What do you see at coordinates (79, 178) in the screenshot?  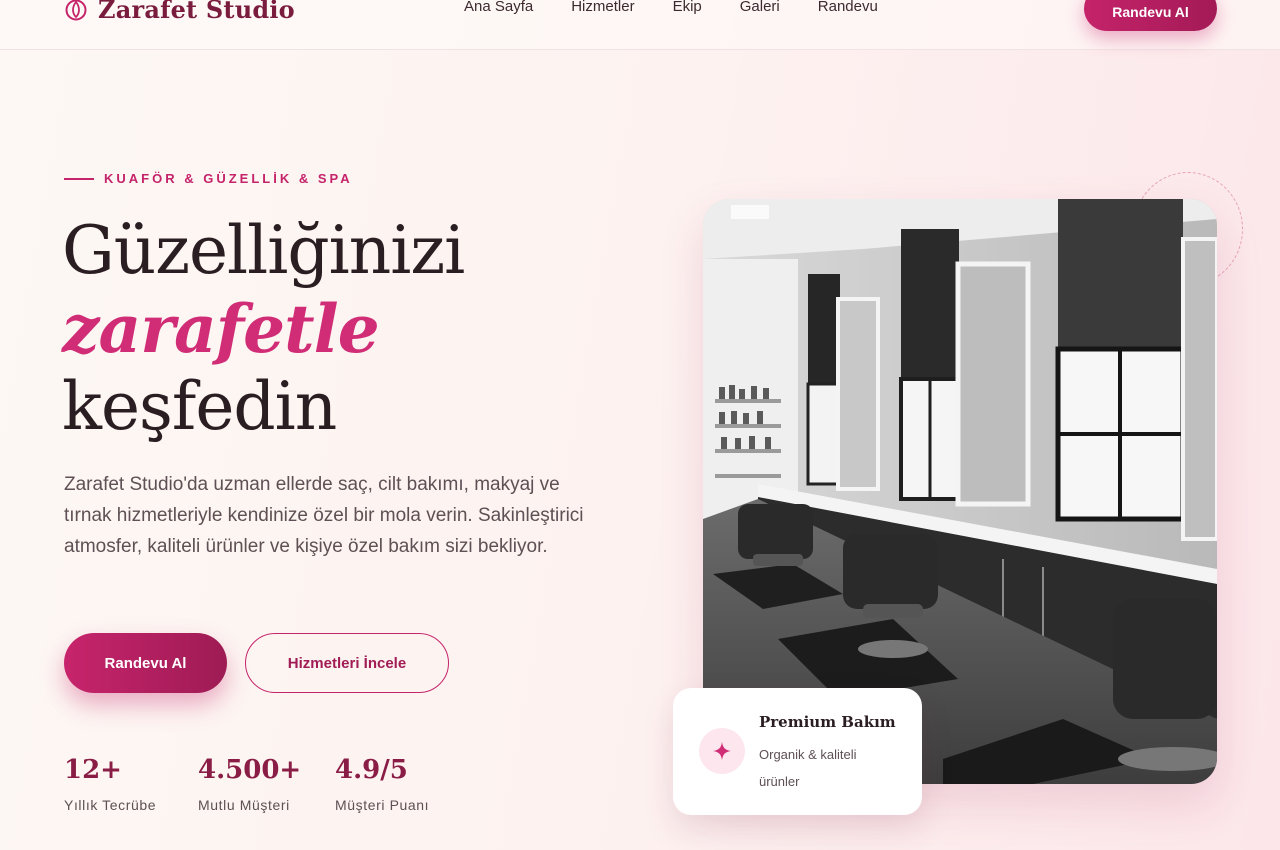 I see `eyebrow-divider` at bounding box center [79, 178].